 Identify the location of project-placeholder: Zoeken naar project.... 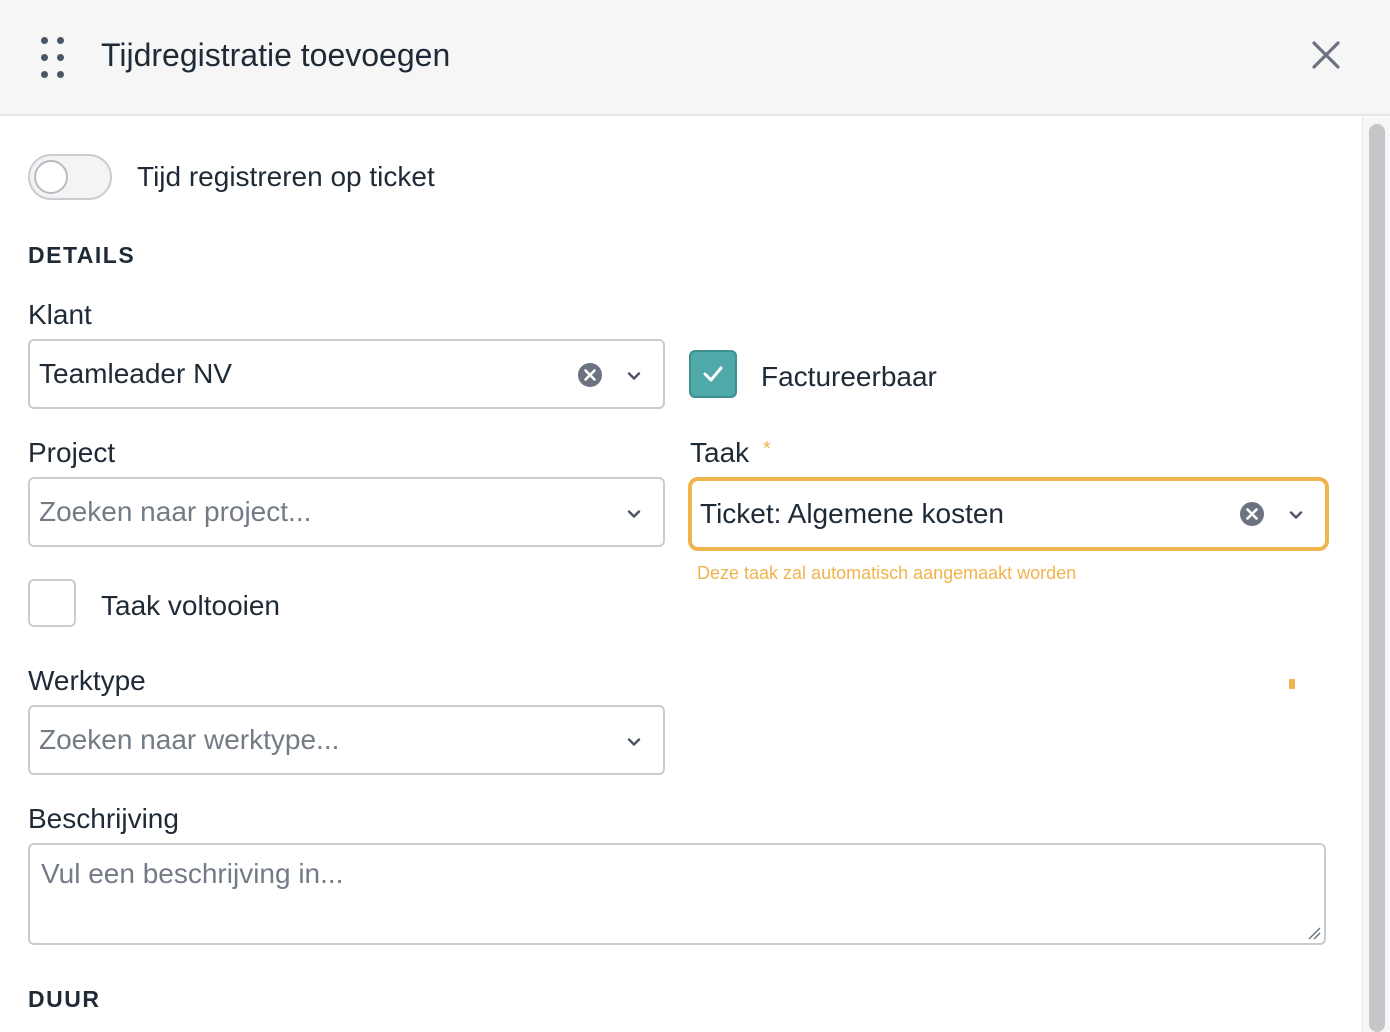
(175, 511).